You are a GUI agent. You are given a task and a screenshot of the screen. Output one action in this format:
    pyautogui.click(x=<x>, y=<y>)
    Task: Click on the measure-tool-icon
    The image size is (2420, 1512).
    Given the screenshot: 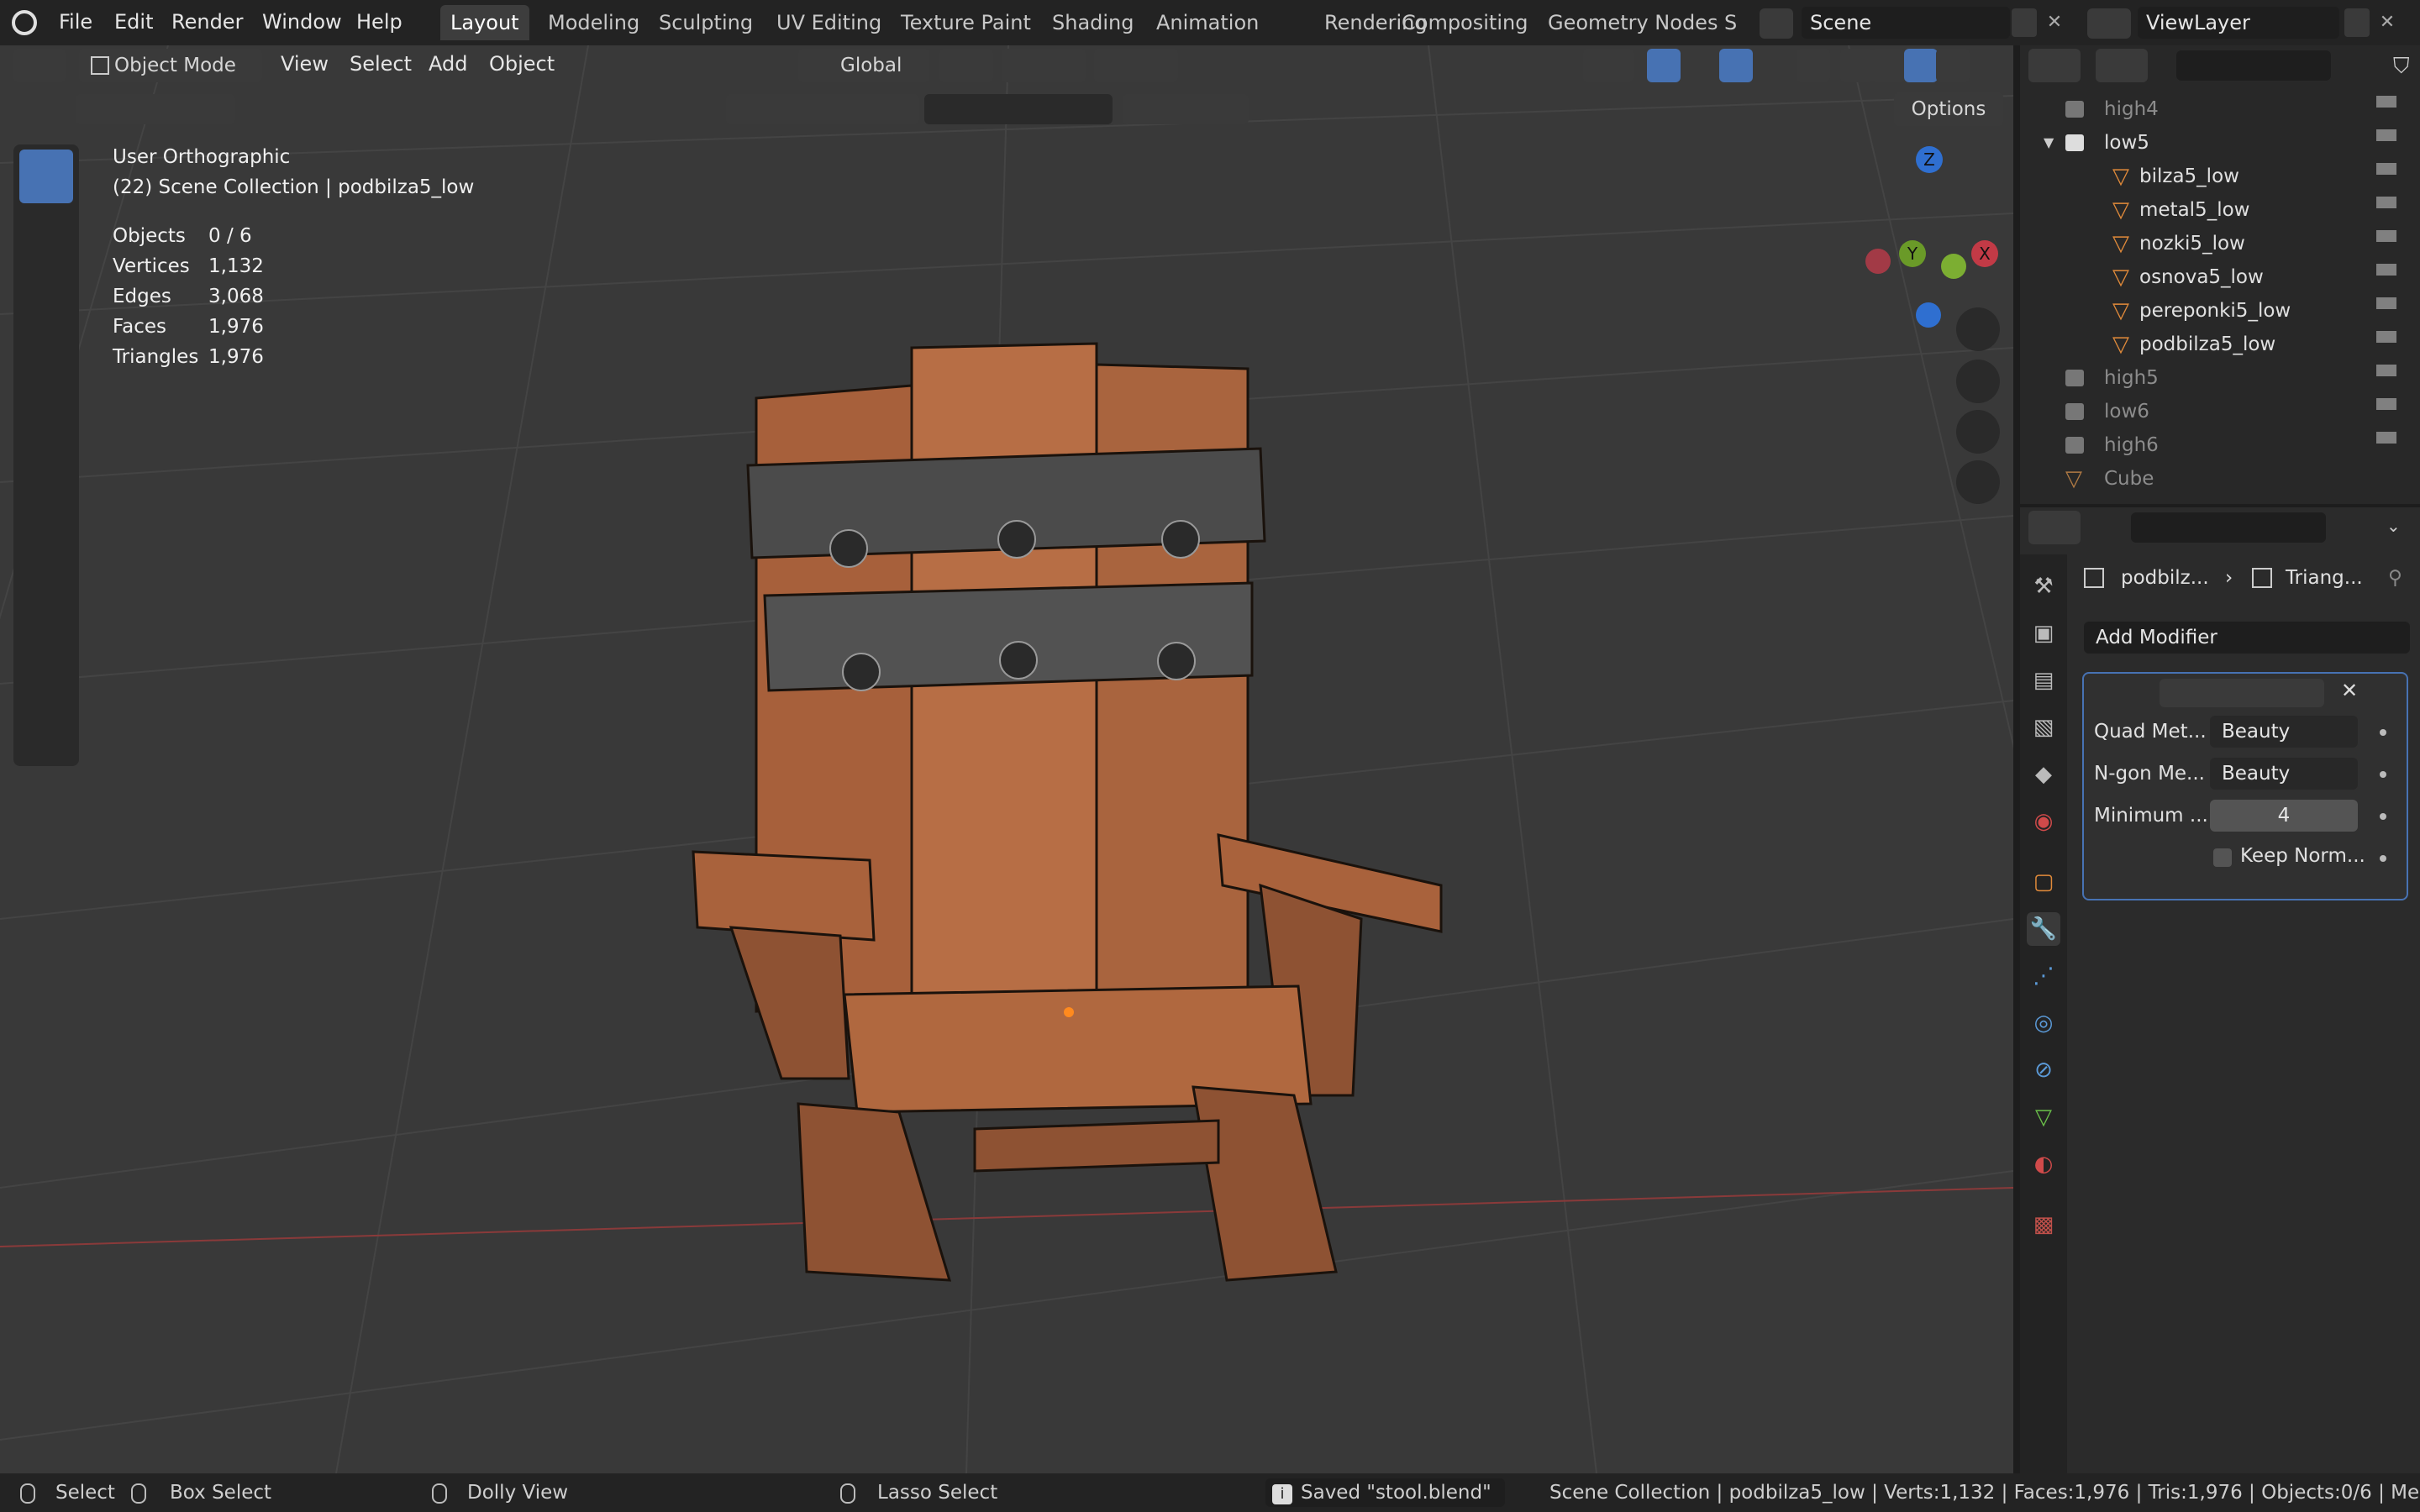 What is the action you would take?
    pyautogui.click(x=46, y=616)
    